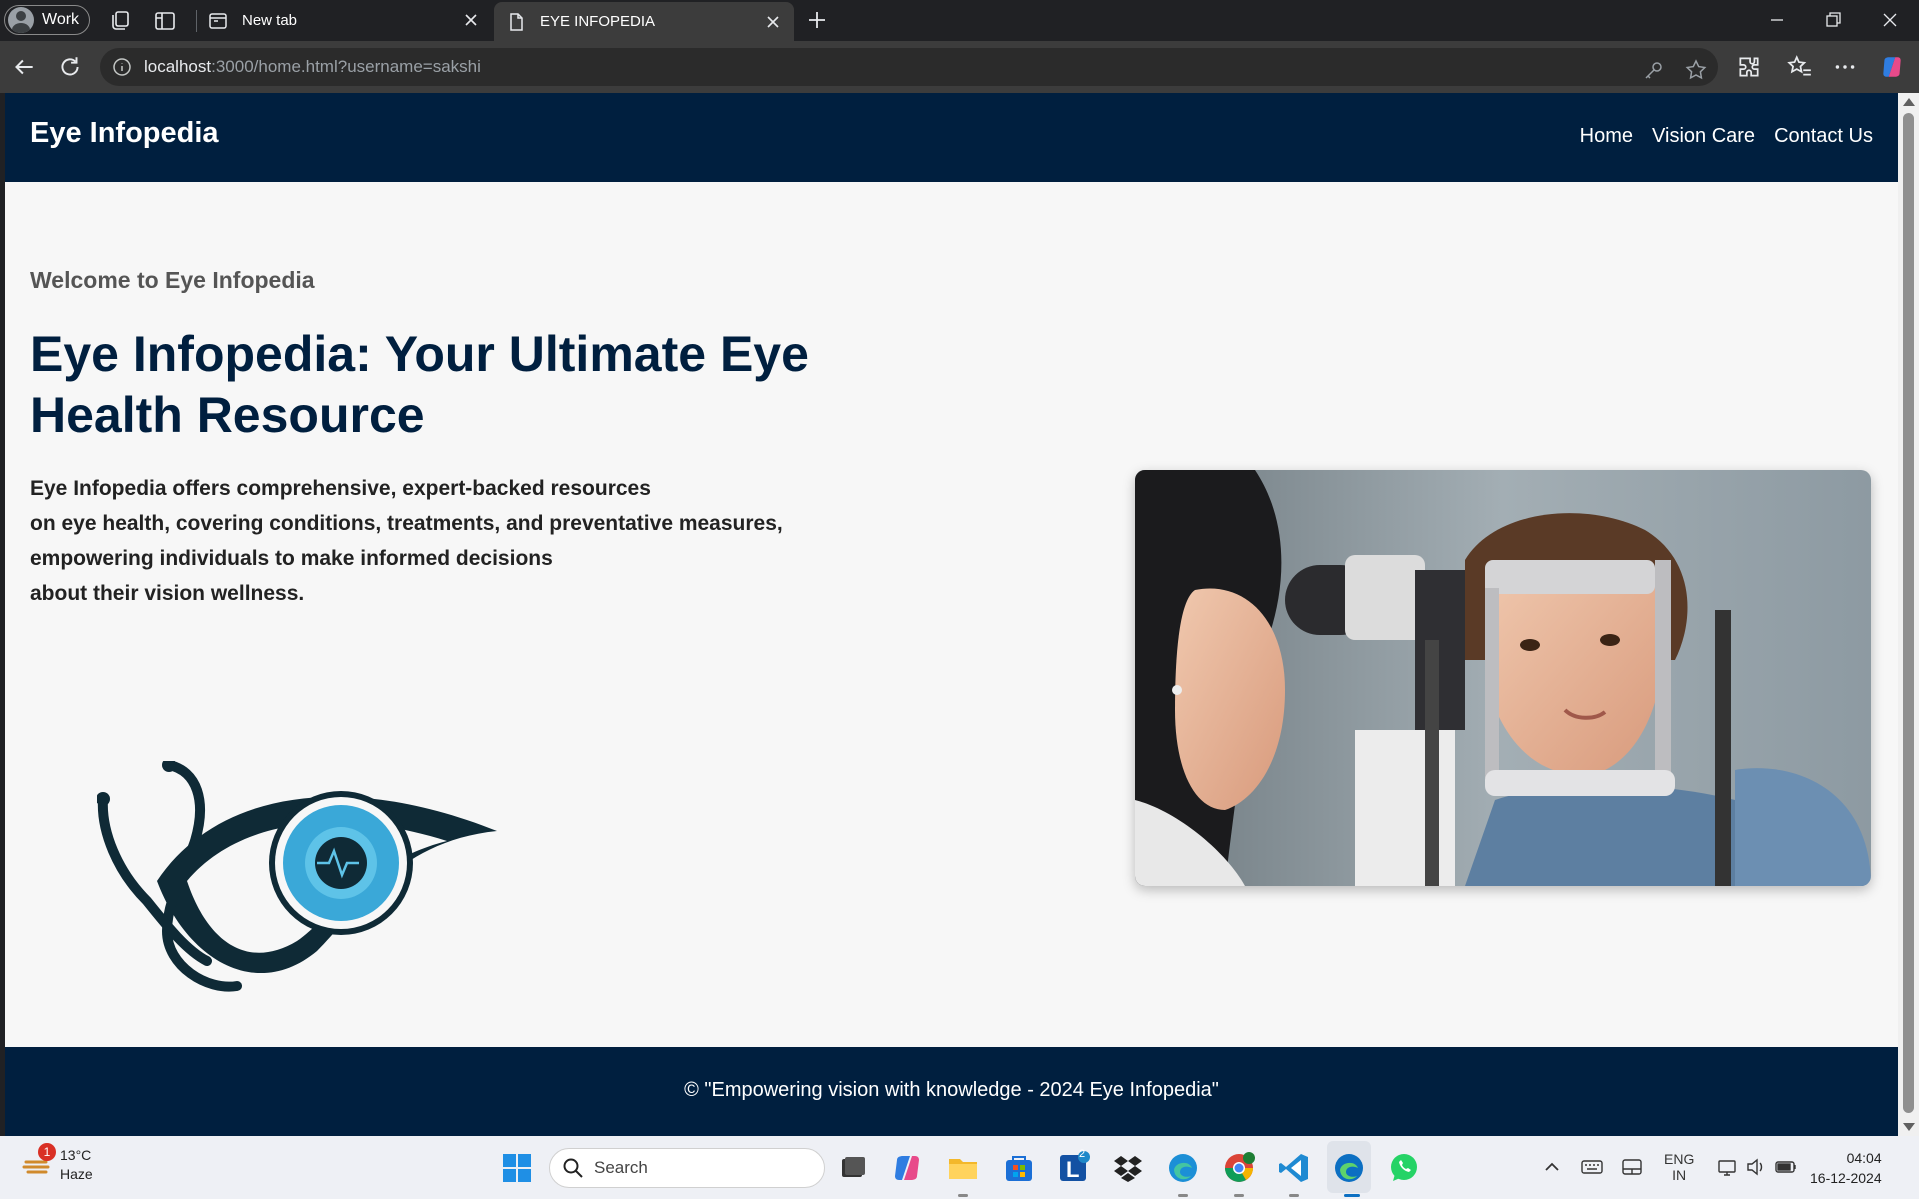 This screenshot has height=1199, width=1919. What do you see at coordinates (61, 19) in the screenshot?
I see `profile-label: Work` at bounding box center [61, 19].